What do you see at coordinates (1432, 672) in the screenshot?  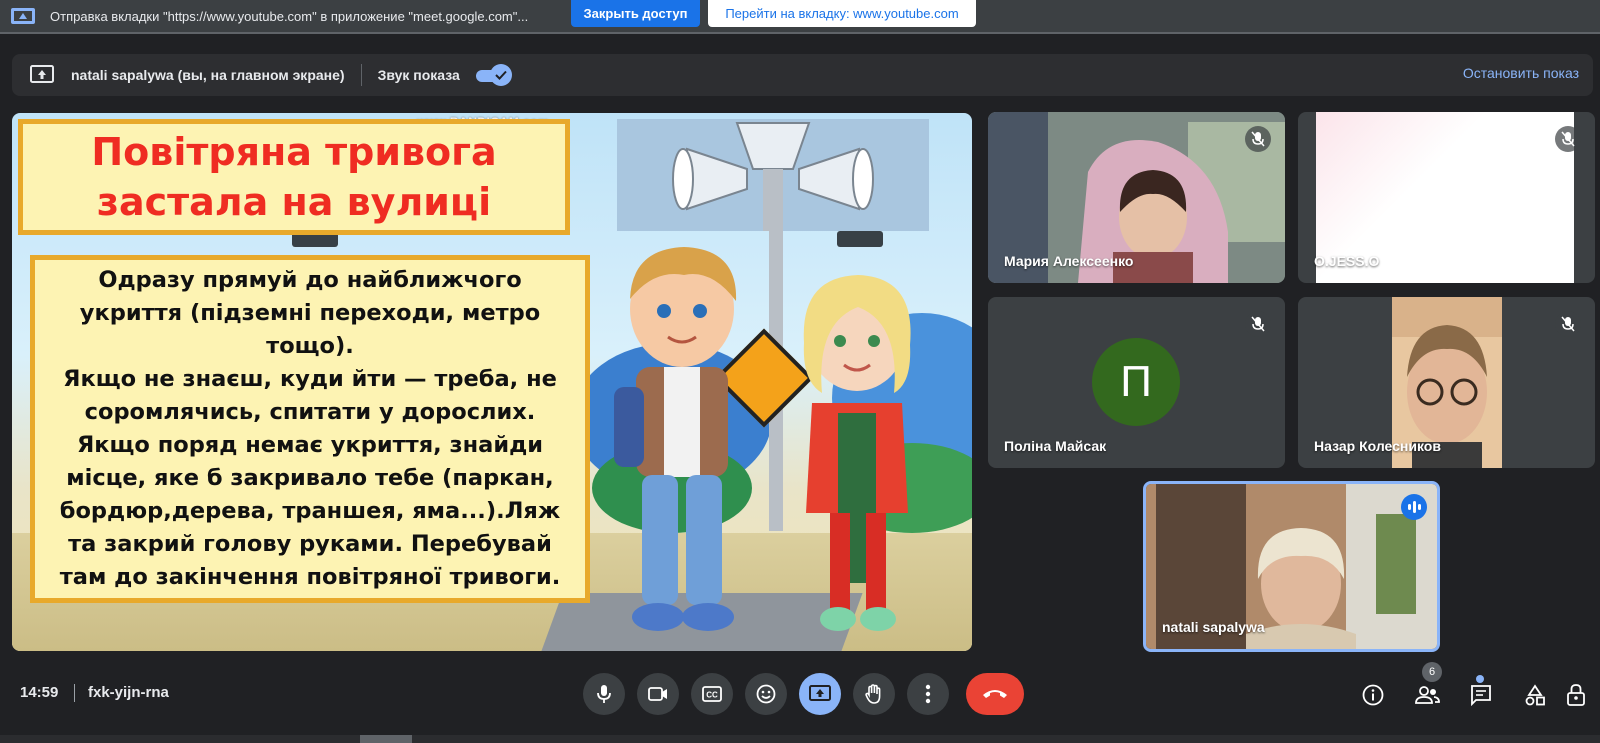 I see `people-count-badge: 6` at bounding box center [1432, 672].